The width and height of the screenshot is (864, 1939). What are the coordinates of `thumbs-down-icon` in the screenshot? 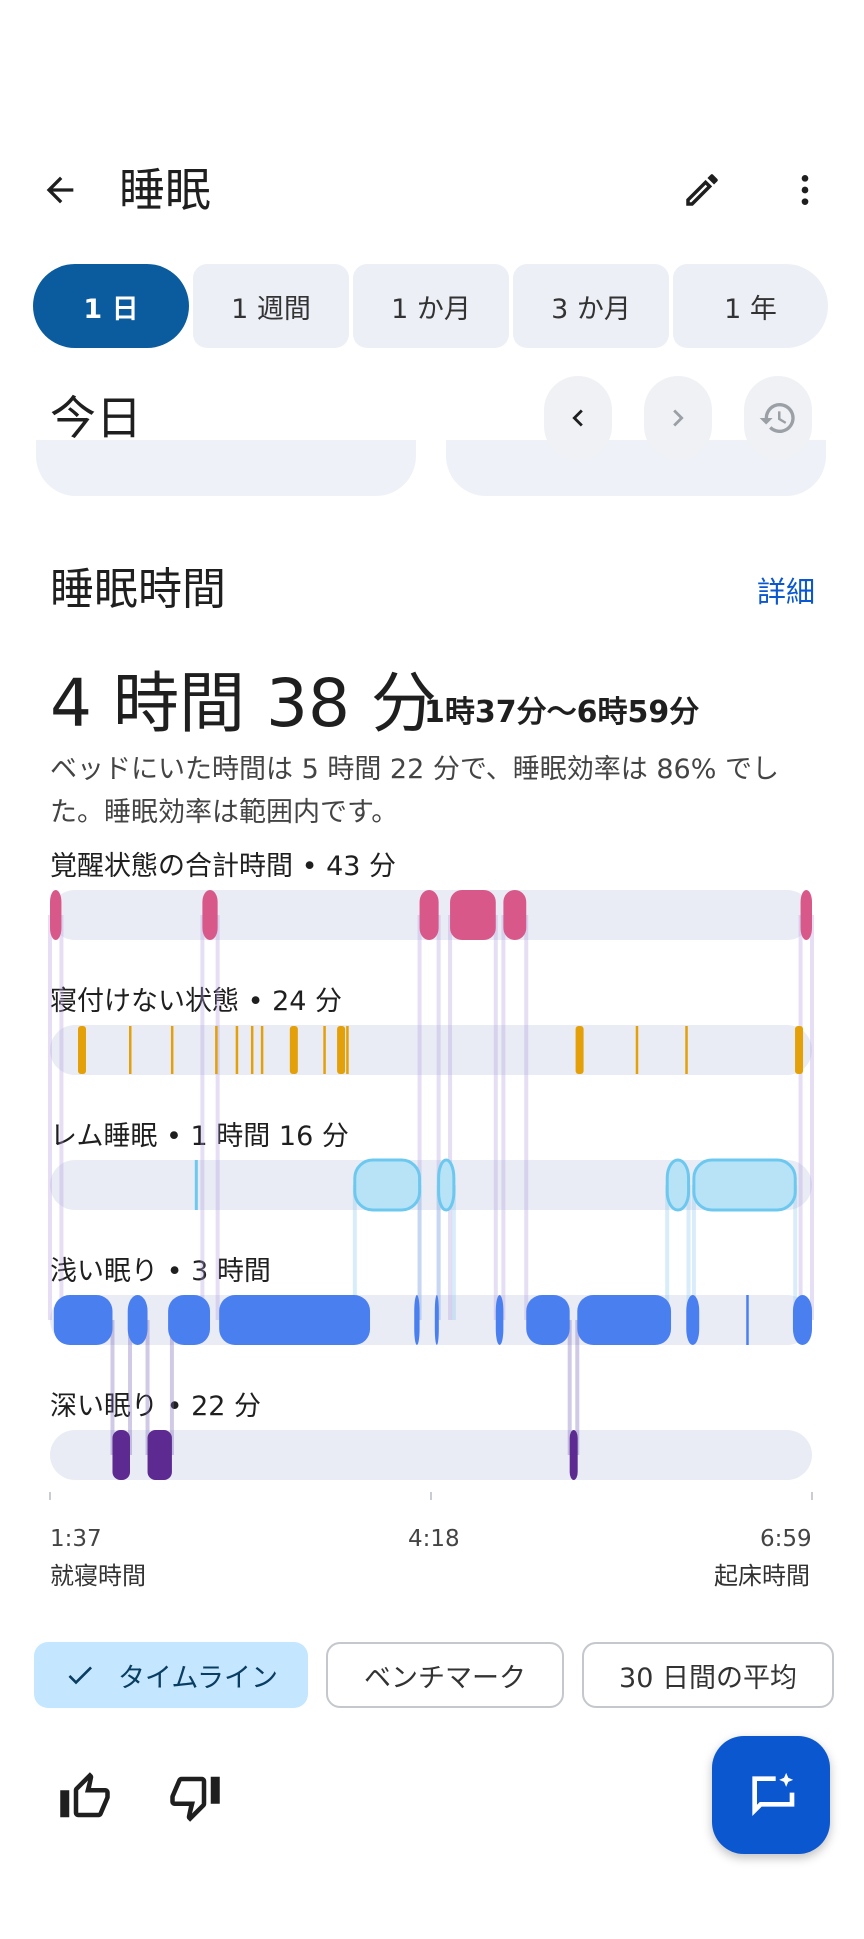 It's located at (195, 1799).